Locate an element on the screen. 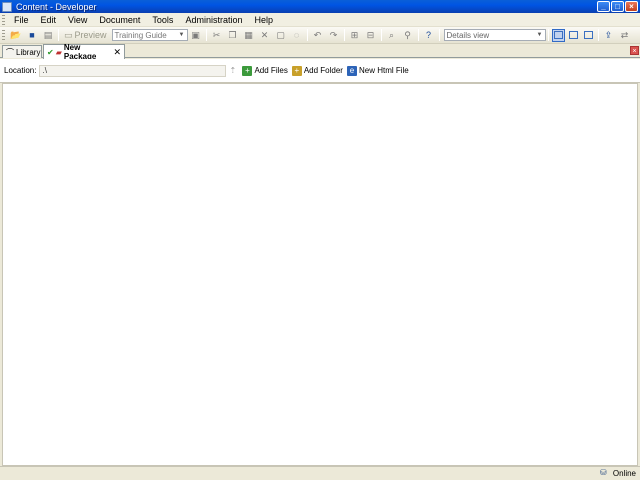 The image size is (640, 480). maximize-button: □ is located at coordinates (617, 6).